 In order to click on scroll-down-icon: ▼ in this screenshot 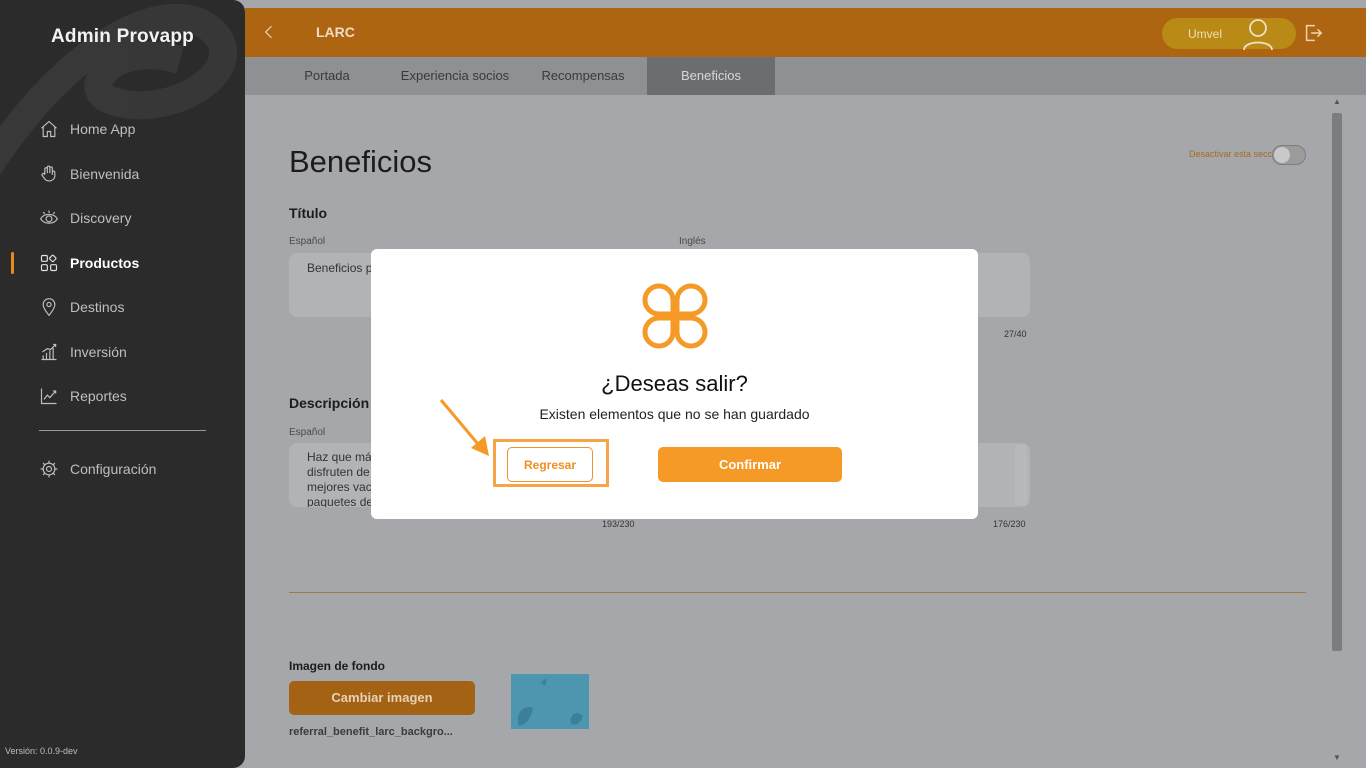, I will do `click(1337, 757)`.